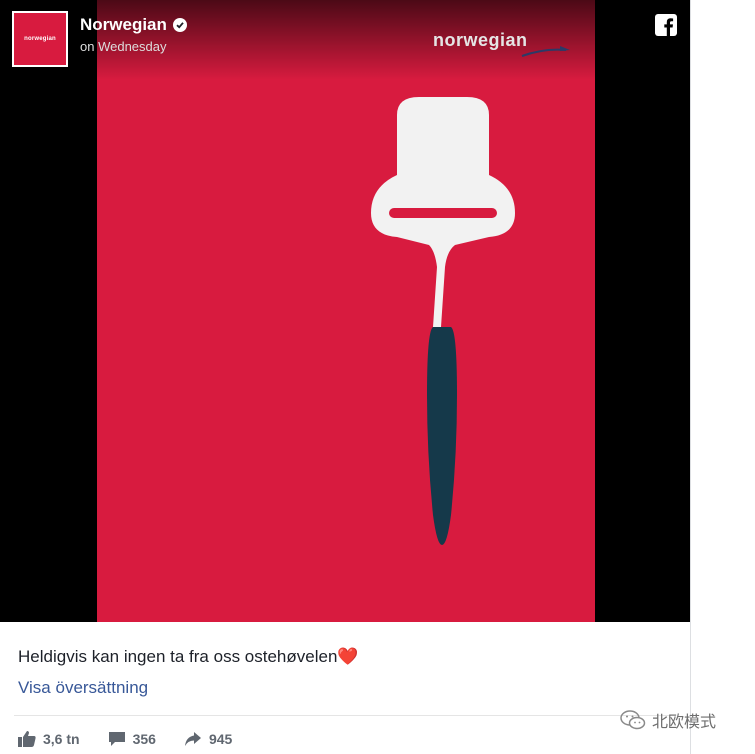 Image resolution: width=755 pixels, height=754 pixels. What do you see at coordinates (27, 739) in the screenshot?
I see `thumbs-up-icon` at bounding box center [27, 739].